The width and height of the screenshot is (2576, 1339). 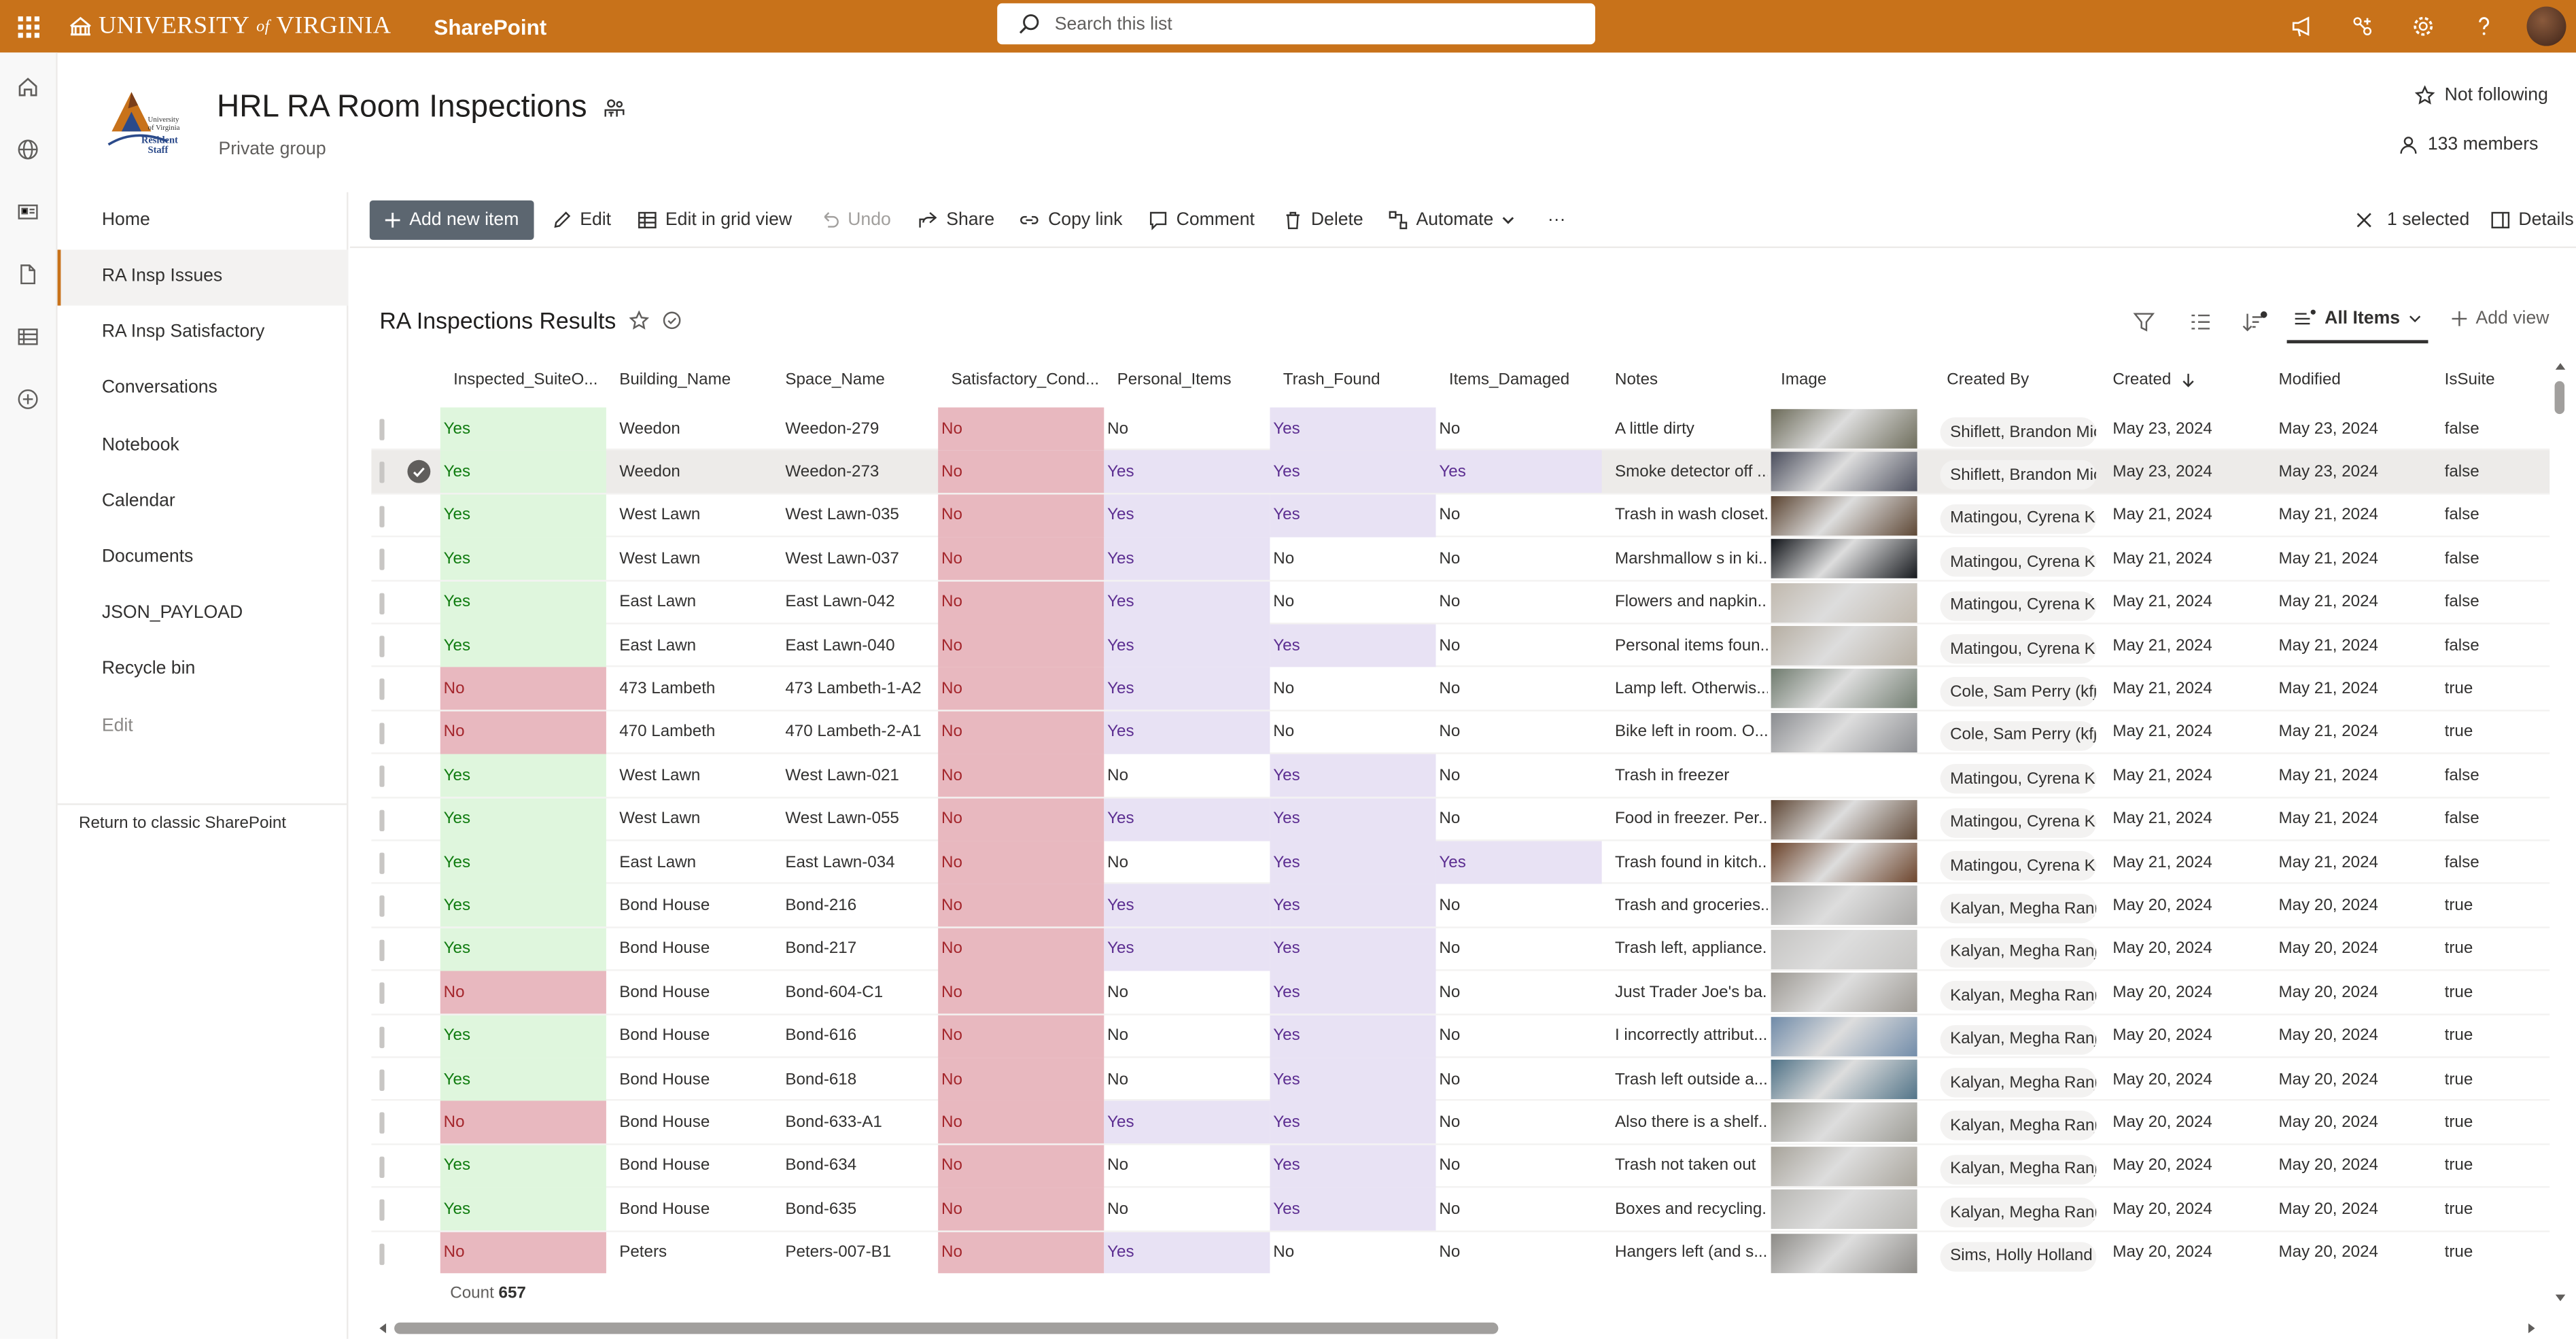 What do you see at coordinates (2254, 322) in the screenshot?
I see `sort-icon` at bounding box center [2254, 322].